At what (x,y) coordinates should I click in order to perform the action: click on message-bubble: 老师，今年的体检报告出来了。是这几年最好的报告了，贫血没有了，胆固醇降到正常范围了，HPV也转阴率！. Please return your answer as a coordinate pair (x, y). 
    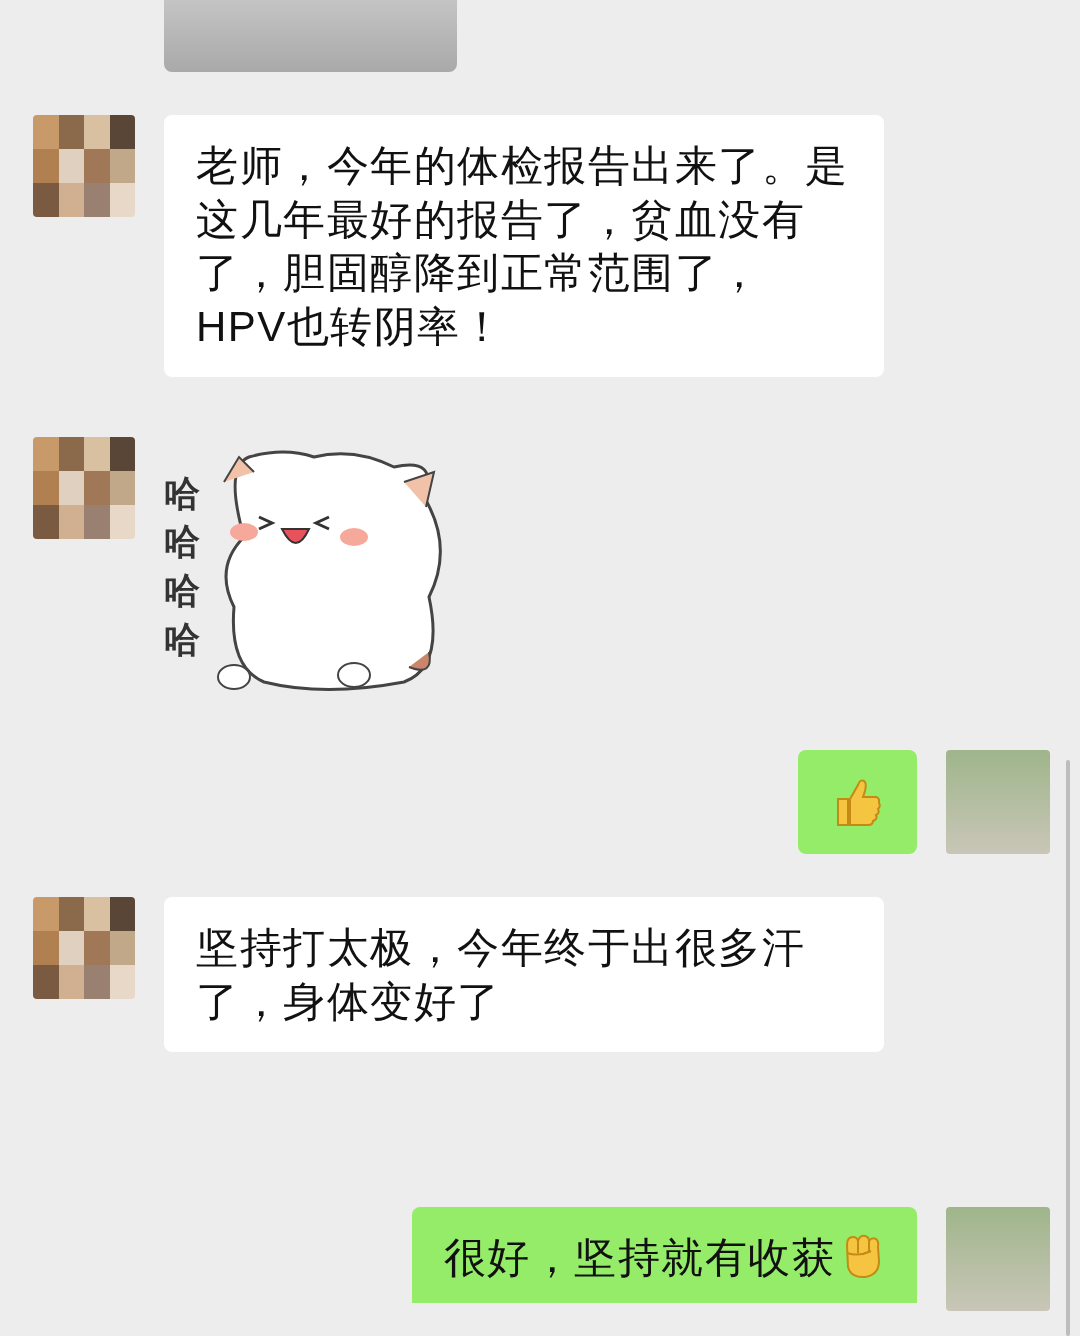
    Looking at the image, I should click on (524, 246).